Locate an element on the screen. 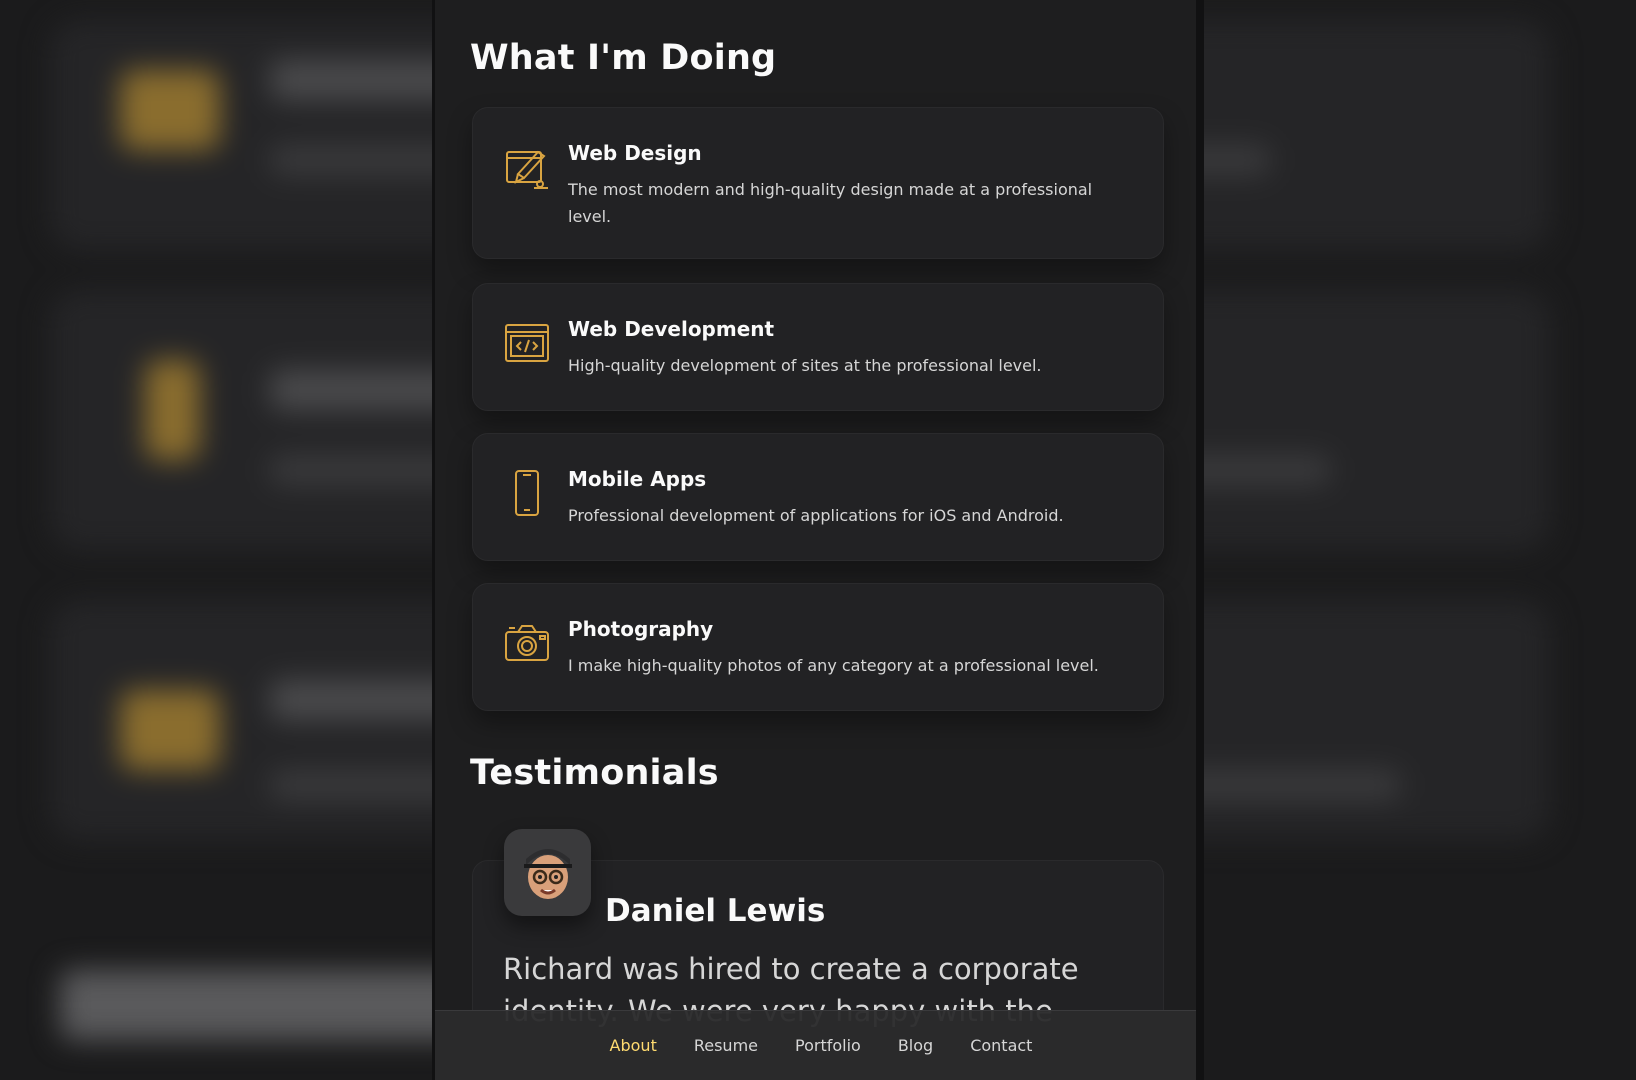 The image size is (1636, 1080). memoji-avatar-icon is located at coordinates (548, 874).